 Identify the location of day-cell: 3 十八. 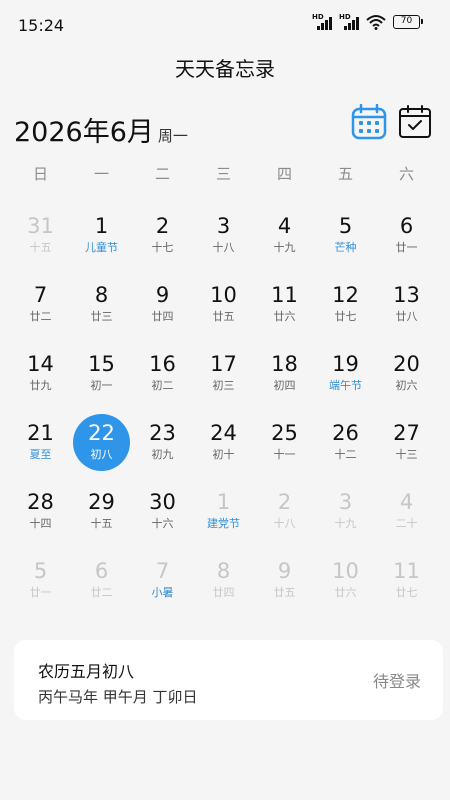
(223, 242).